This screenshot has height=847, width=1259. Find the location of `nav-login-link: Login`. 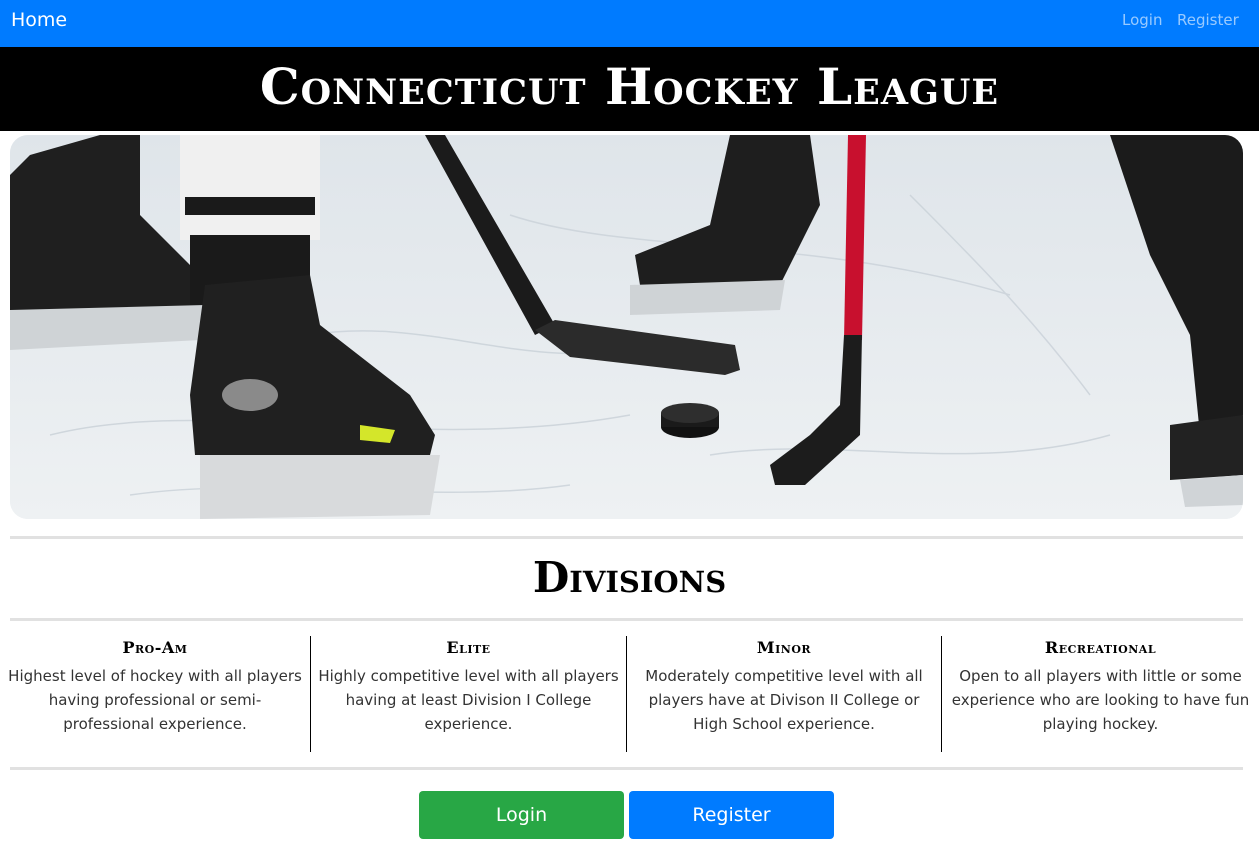

nav-login-link: Login is located at coordinates (1142, 20).